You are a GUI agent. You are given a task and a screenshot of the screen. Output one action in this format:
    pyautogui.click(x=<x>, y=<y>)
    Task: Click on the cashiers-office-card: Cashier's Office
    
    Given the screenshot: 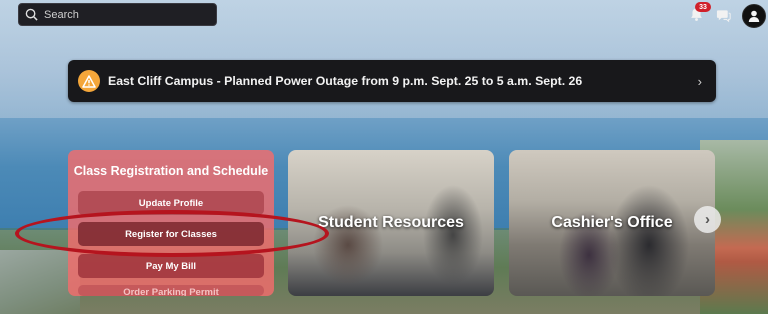 What is the action you would take?
    pyautogui.click(x=612, y=223)
    